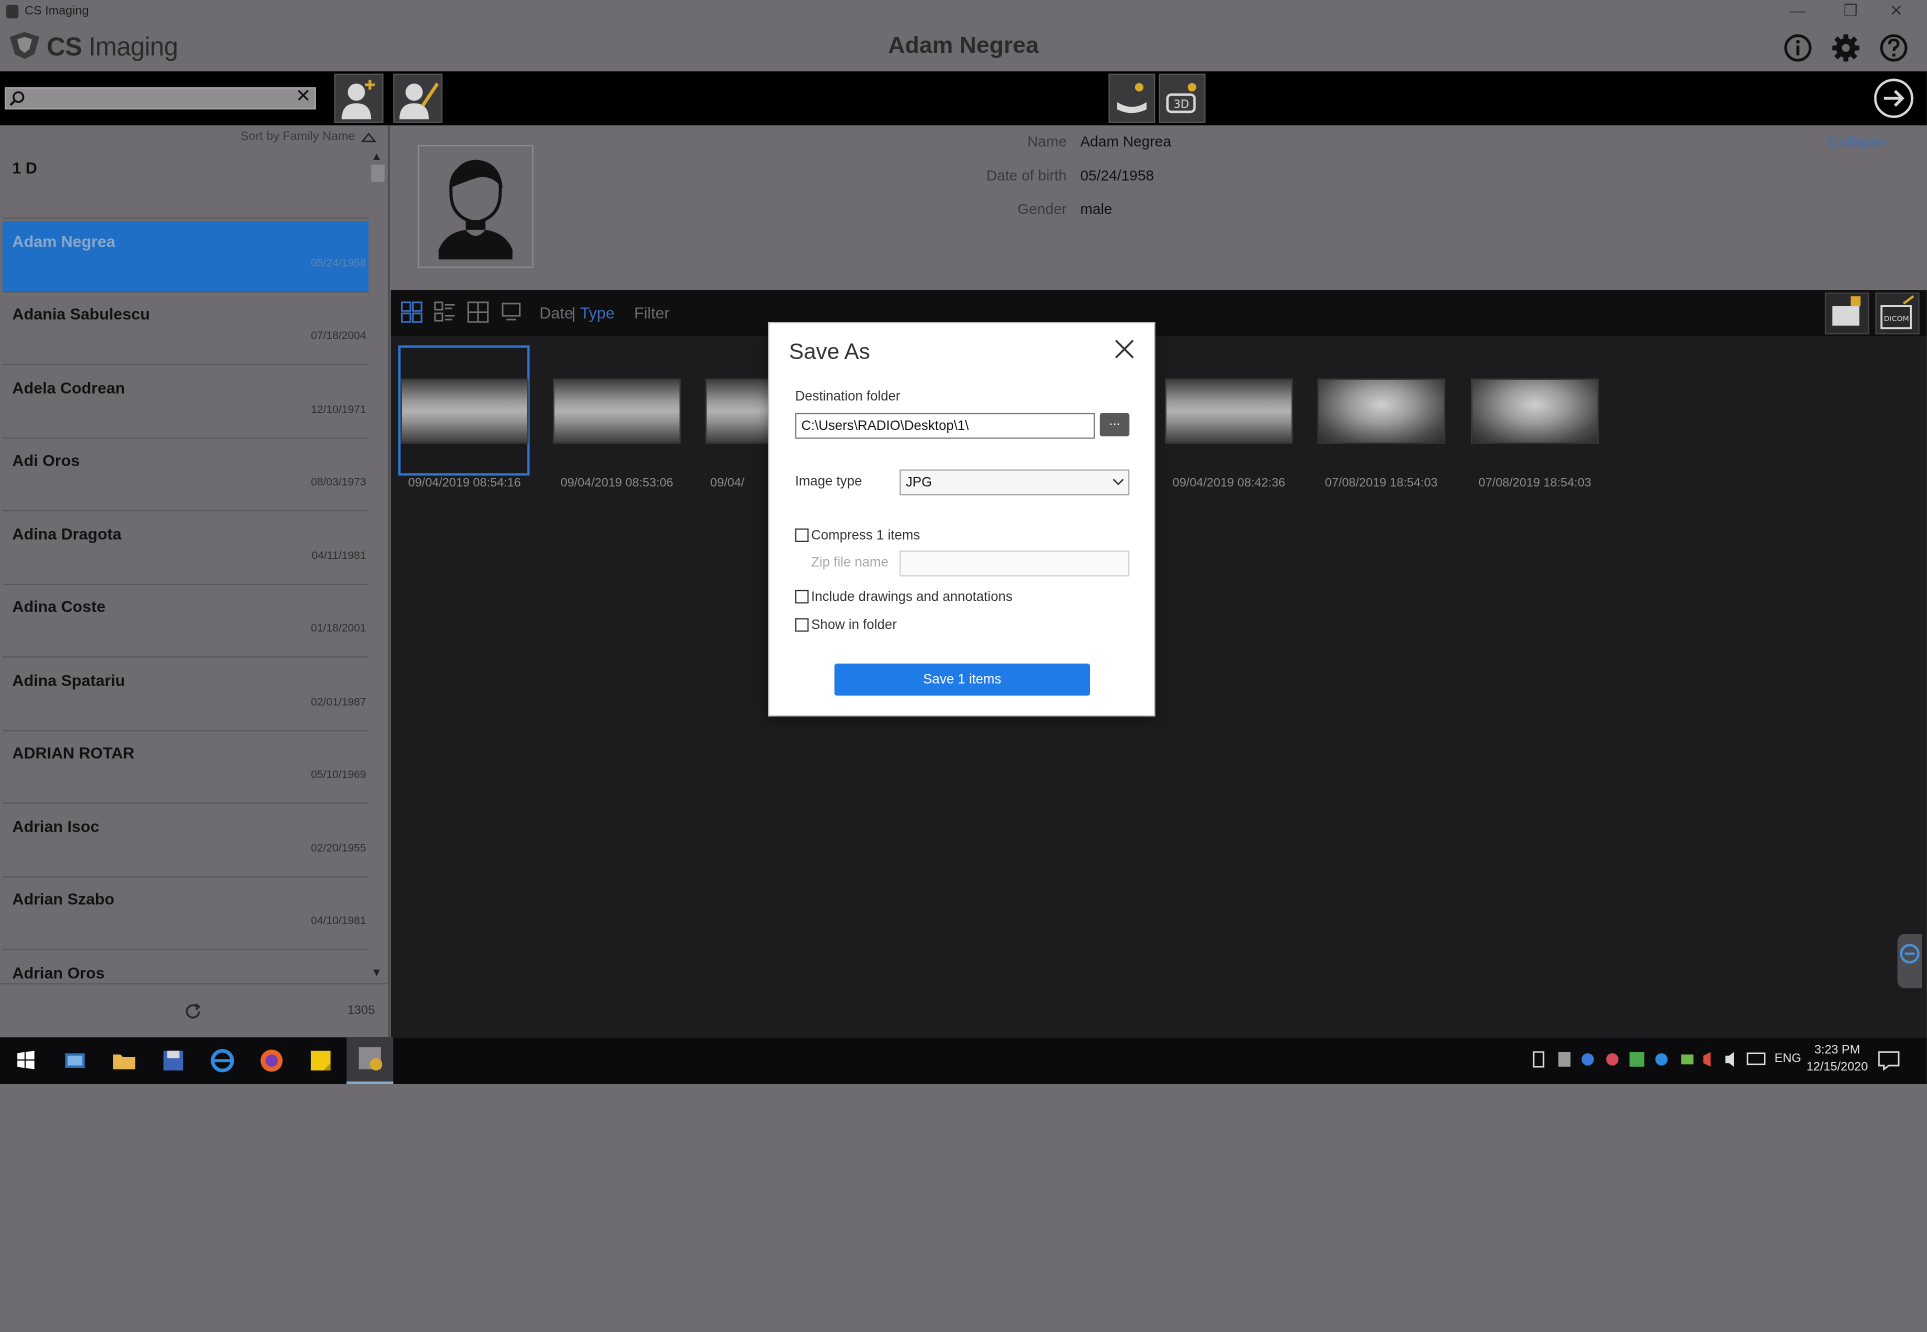 This screenshot has height=1332, width=1927. Describe the element at coordinates (1846, 48) in the screenshot. I see `gear-icon` at that location.